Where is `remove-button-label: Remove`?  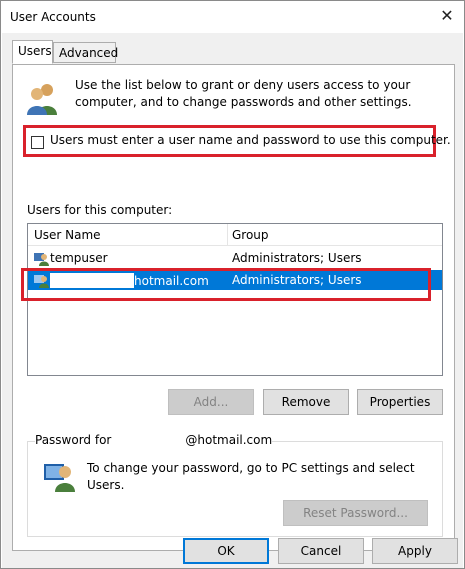
remove-button-label: Remove is located at coordinates (306, 402).